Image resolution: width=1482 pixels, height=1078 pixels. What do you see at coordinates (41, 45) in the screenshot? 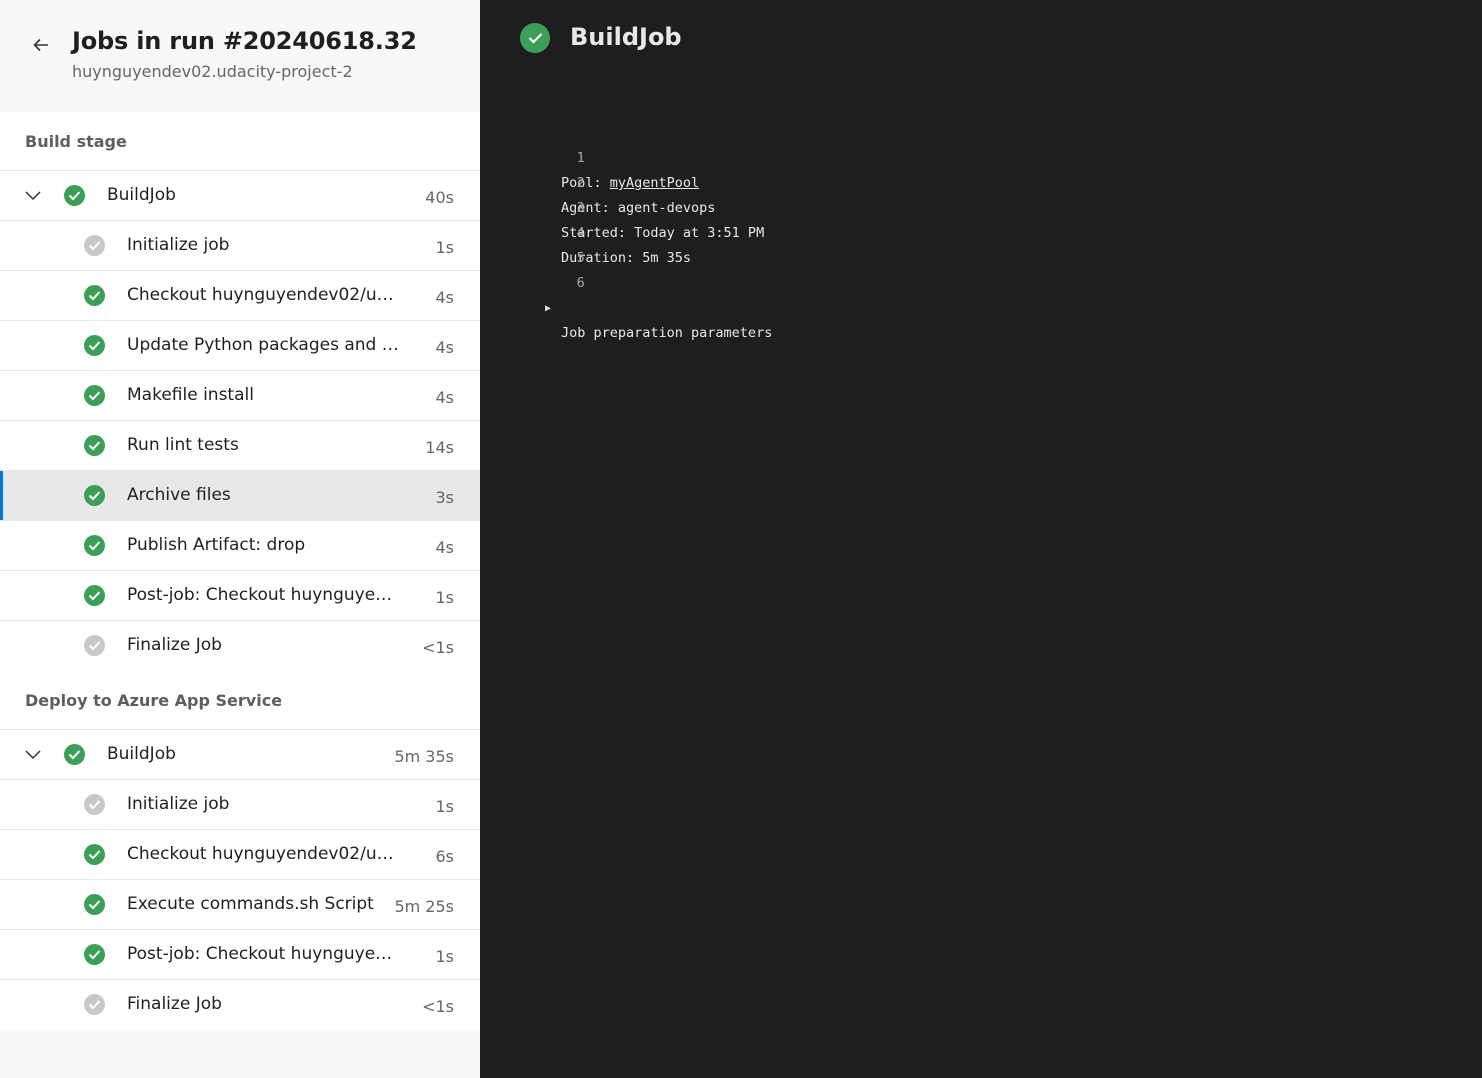
I see `arrow-left-icon` at bounding box center [41, 45].